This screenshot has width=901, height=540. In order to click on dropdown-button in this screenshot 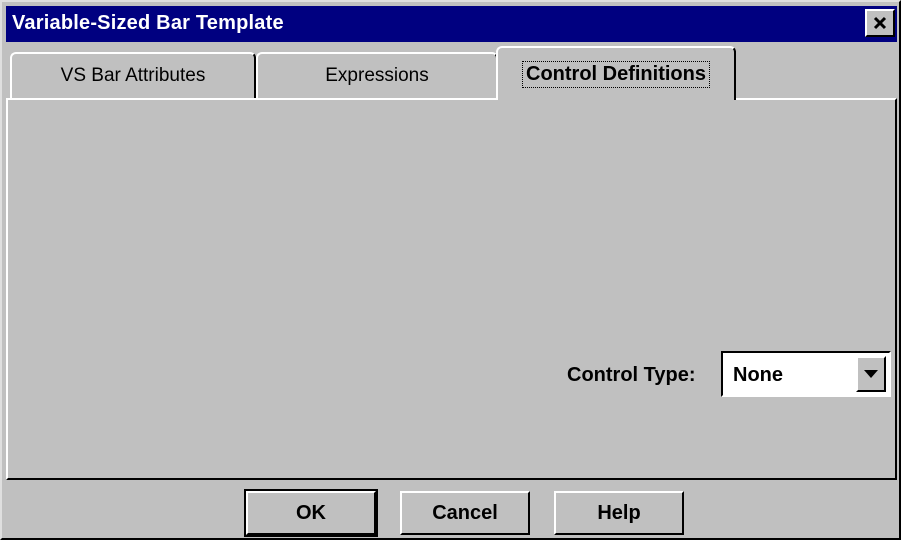, I will do `click(871, 374)`.